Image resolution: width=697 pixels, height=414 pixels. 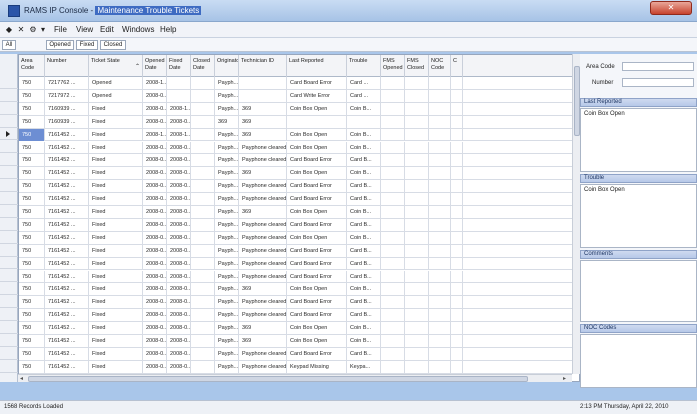 What do you see at coordinates (317, 187) in the screenshot?
I see `cell-last-reported: Card Board Error` at bounding box center [317, 187].